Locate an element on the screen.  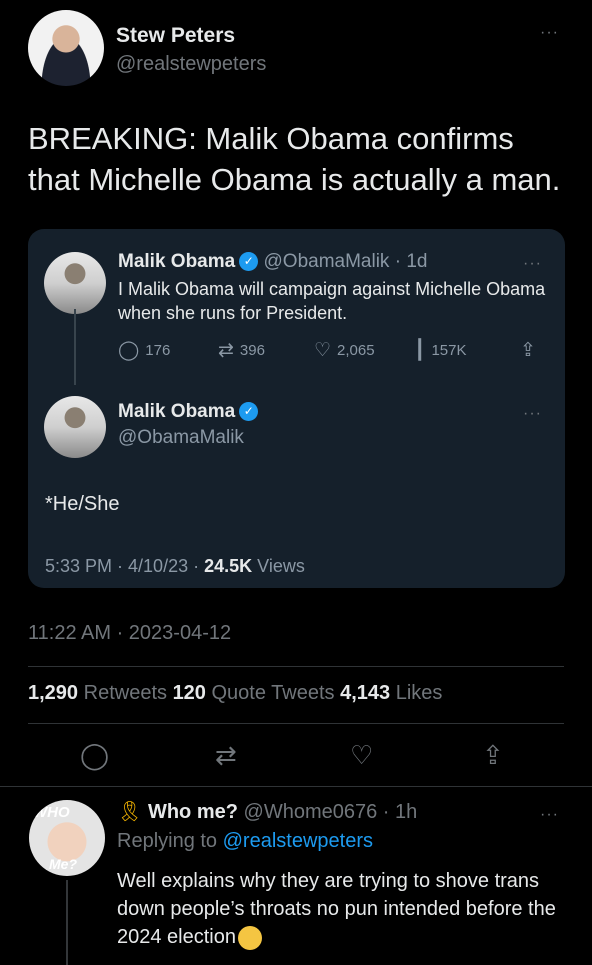
views-icon: ┃ is located at coordinates (420, 350).